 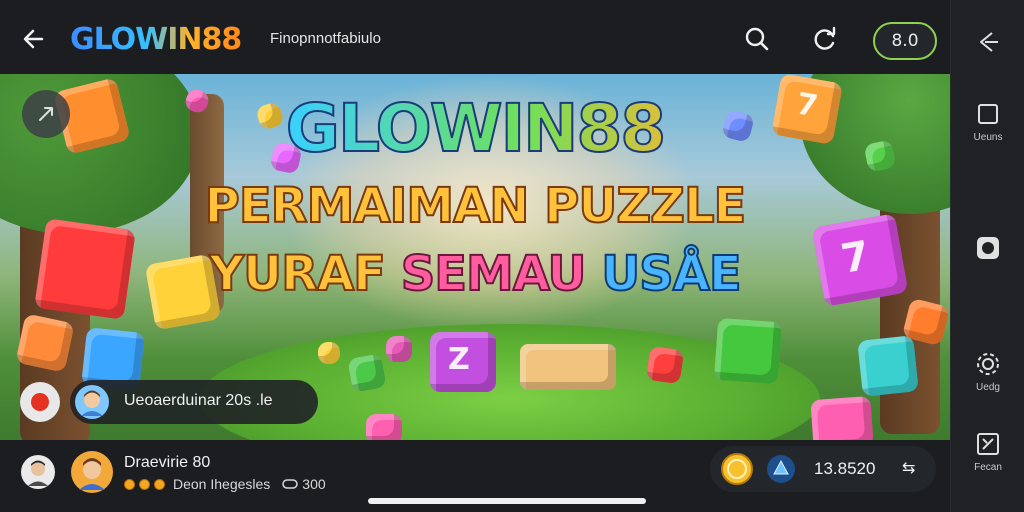 I want to click on rail-item-record, so click(x=987, y=248).